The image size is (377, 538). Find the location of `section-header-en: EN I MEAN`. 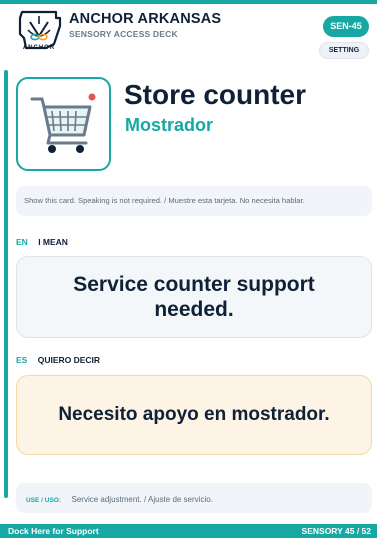

section-header-en: EN I MEAN is located at coordinates (42, 242).